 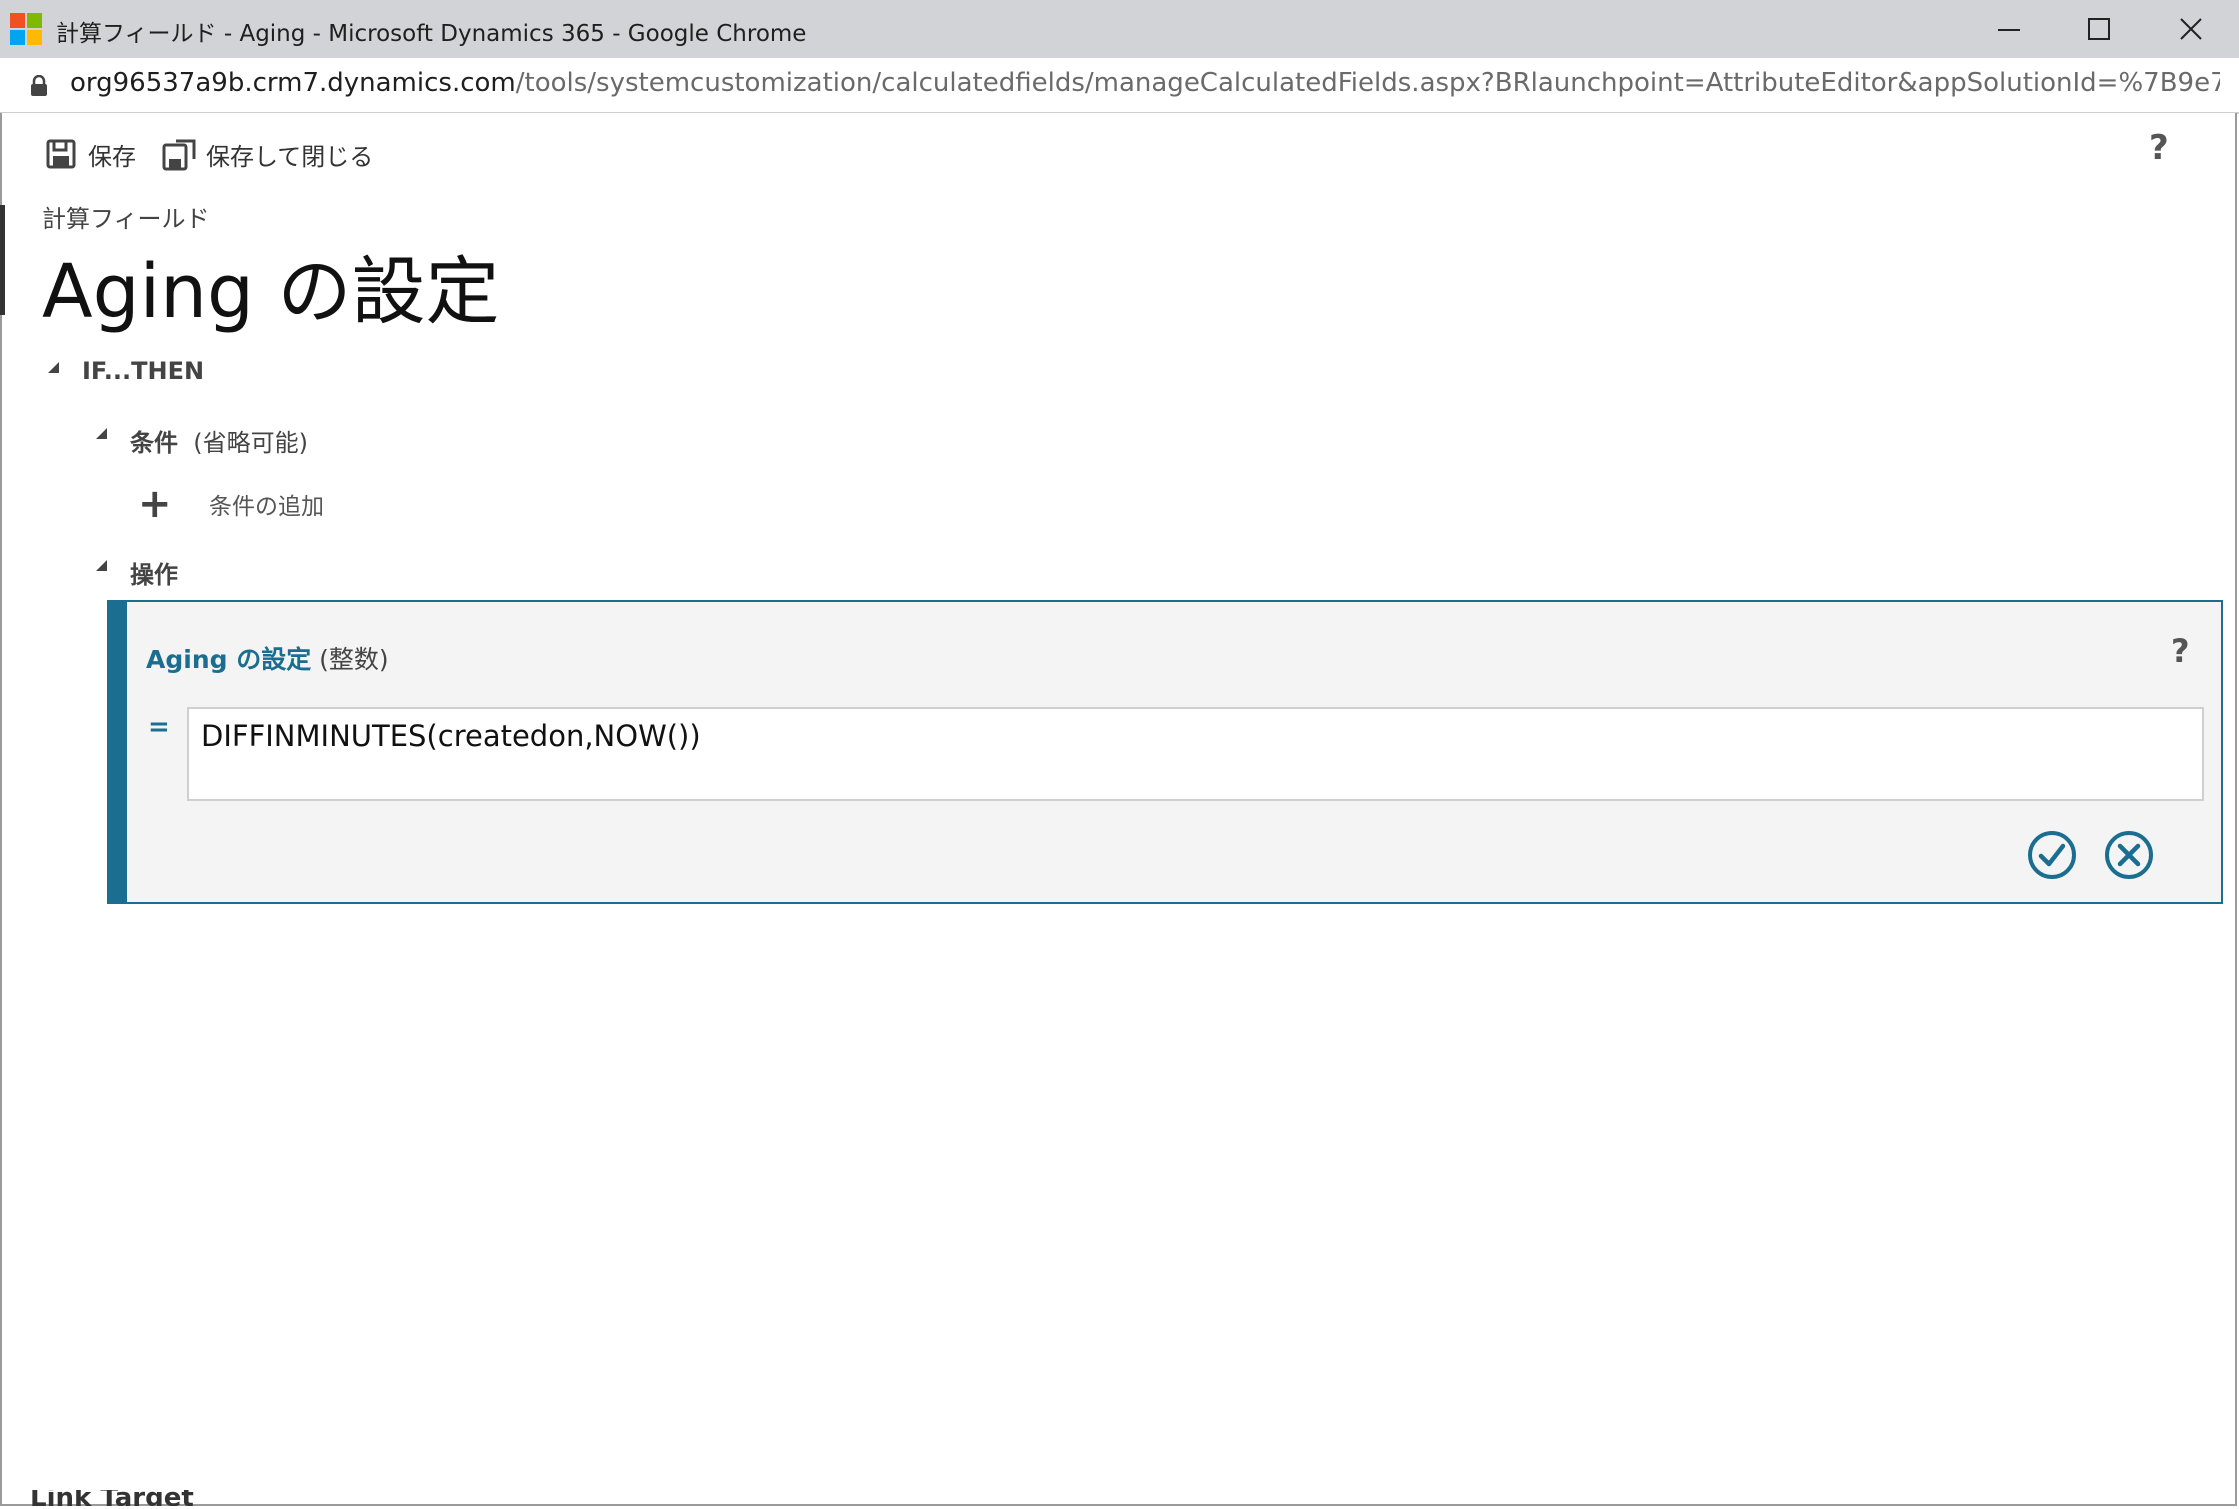 I want to click on cancel-button, so click(x=2129, y=855).